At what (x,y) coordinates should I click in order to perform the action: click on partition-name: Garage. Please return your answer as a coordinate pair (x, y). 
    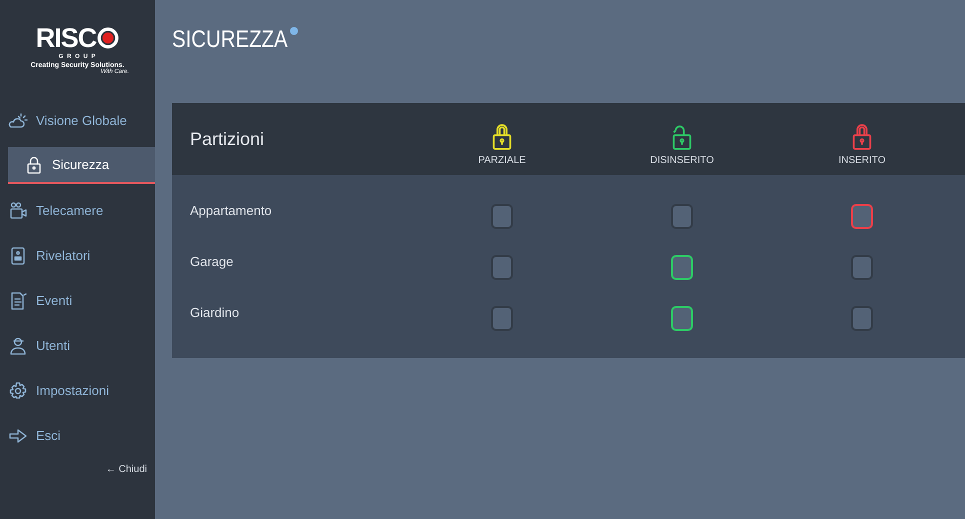
    Looking at the image, I should click on (211, 261).